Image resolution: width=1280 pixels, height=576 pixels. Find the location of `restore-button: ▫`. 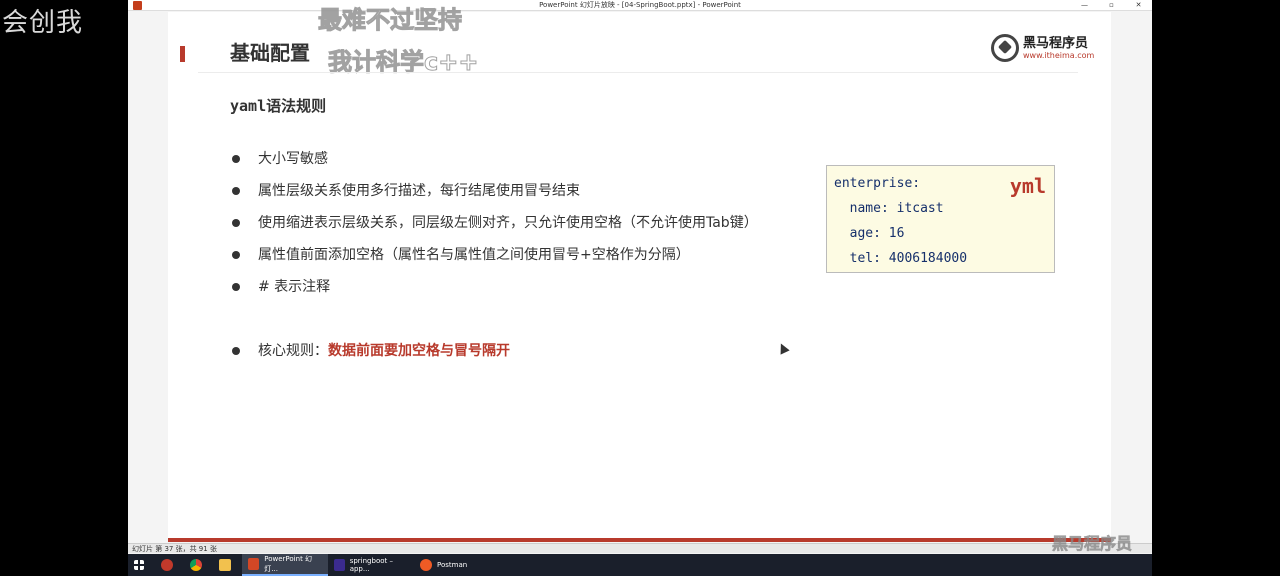

restore-button: ▫ is located at coordinates (1111, 5).